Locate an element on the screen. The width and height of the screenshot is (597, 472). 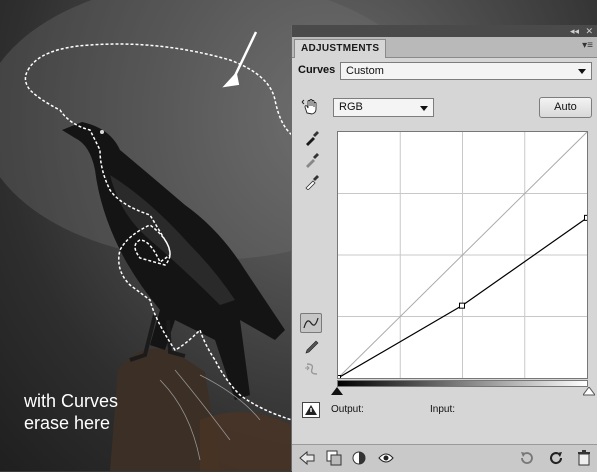
panel-bottom-bar is located at coordinates (444, 458).